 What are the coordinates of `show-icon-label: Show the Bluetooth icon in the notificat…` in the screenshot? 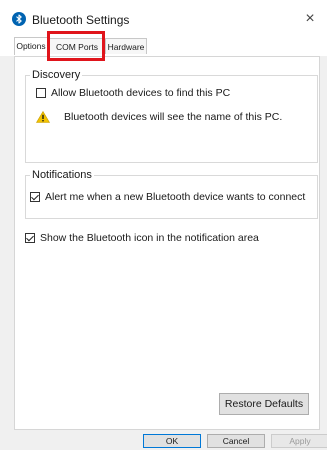 It's located at (149, 238).